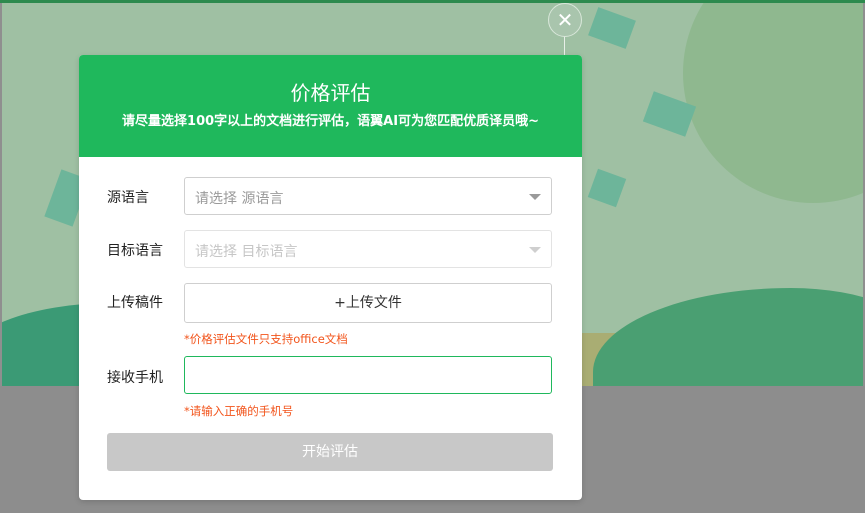  Describe the element at coordinates (773, 103) in the screenshot. I see `background-blob` at that location.